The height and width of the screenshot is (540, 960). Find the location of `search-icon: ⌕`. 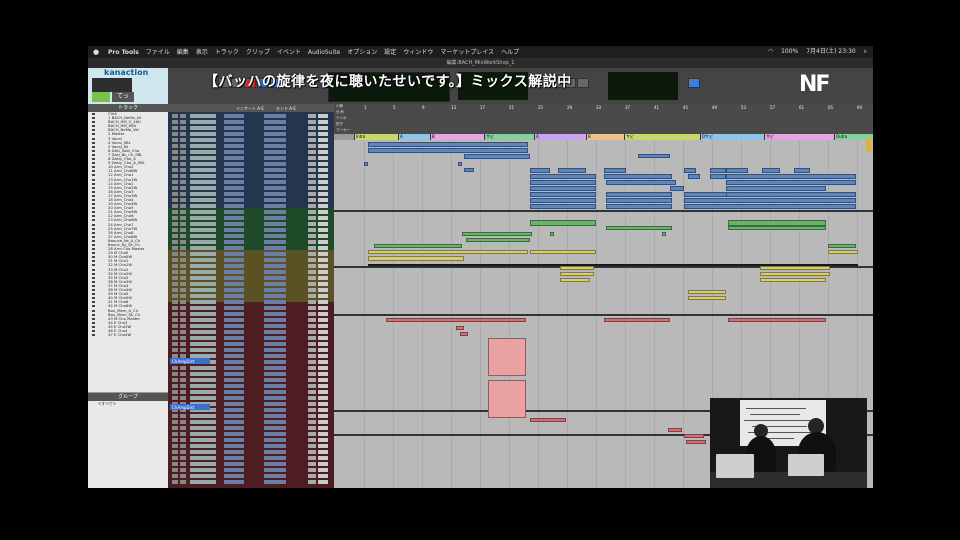

search-icon: ⌕ is located at coordinates (865, 52).